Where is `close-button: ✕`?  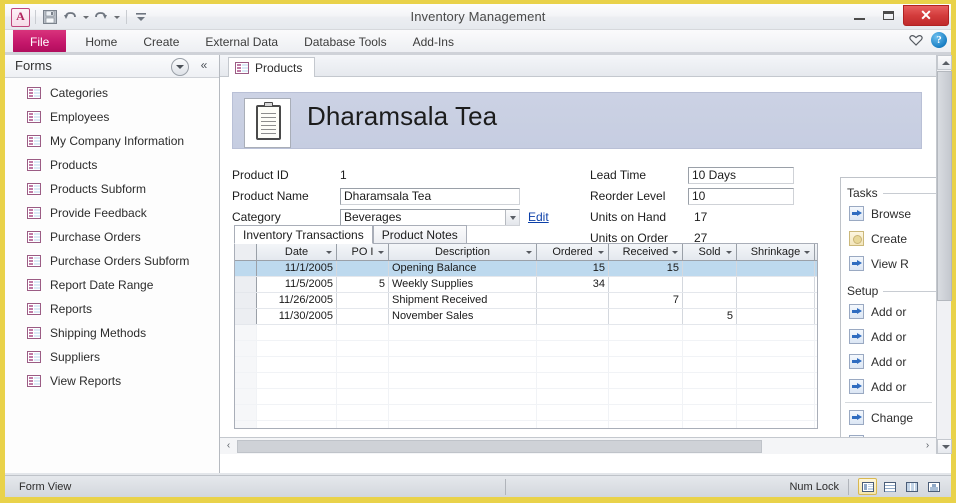
close-button: ✕ is located at coordinates (926, 15).